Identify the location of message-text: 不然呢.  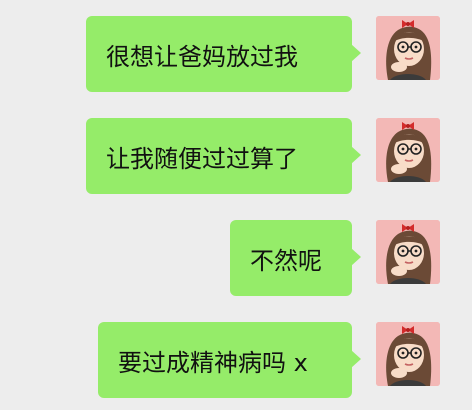
(286, 260).